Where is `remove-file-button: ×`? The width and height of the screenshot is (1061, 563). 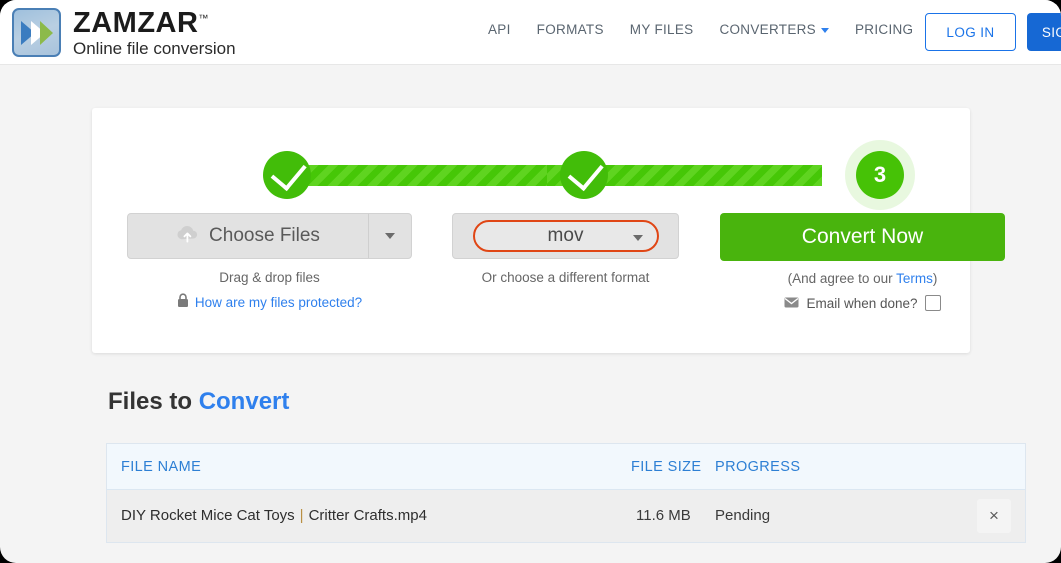 remove-file-button: × is located at coordinates (994, 516).